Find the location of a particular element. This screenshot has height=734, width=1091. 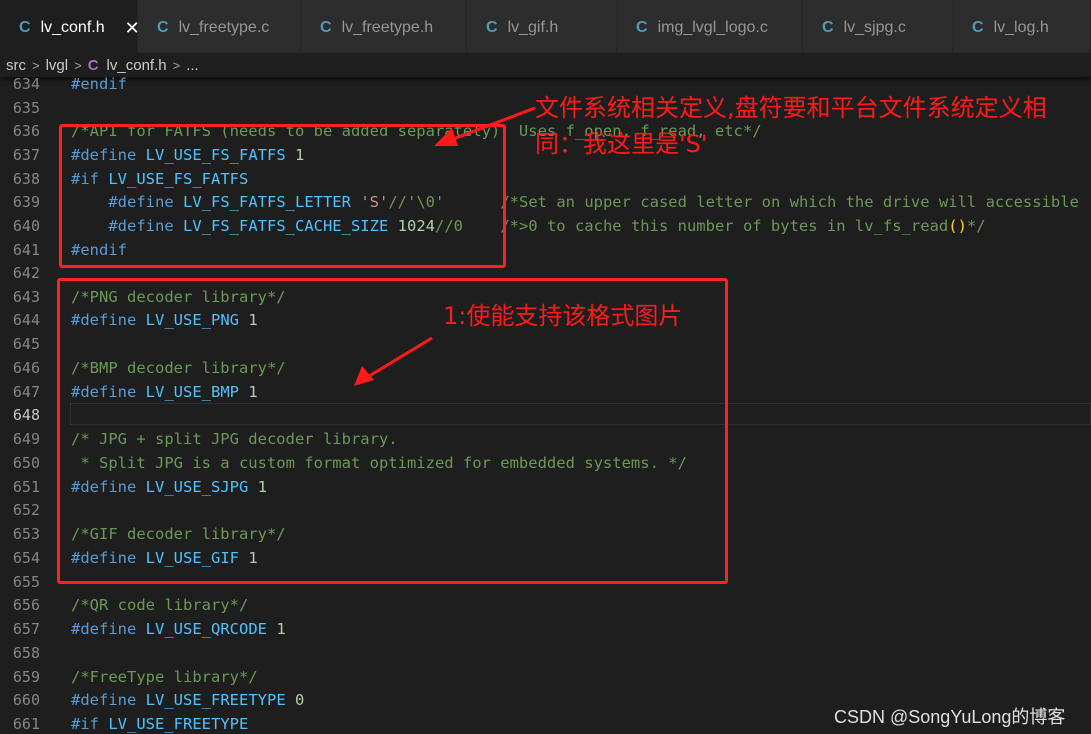

breadcrumb-file: lv_conf.h is located at coordinates (137, 65).